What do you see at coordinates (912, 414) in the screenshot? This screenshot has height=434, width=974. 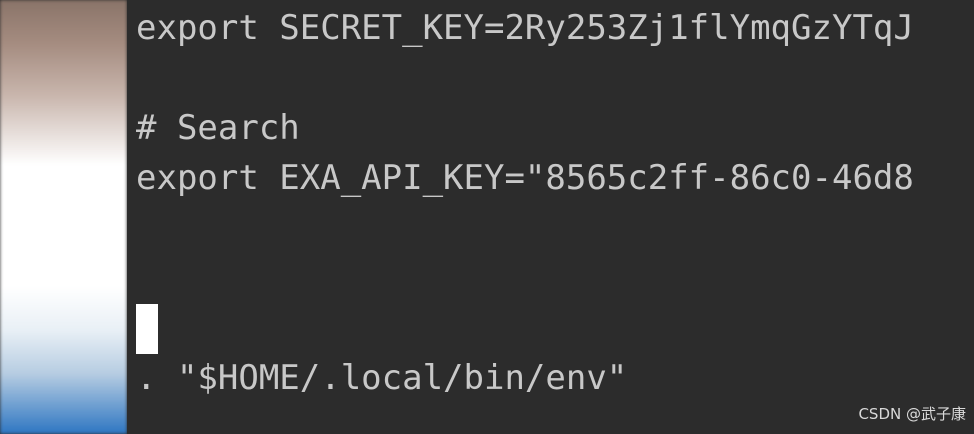 I see `watermark: CSDN @武子康` at bounding box center [912, 414].